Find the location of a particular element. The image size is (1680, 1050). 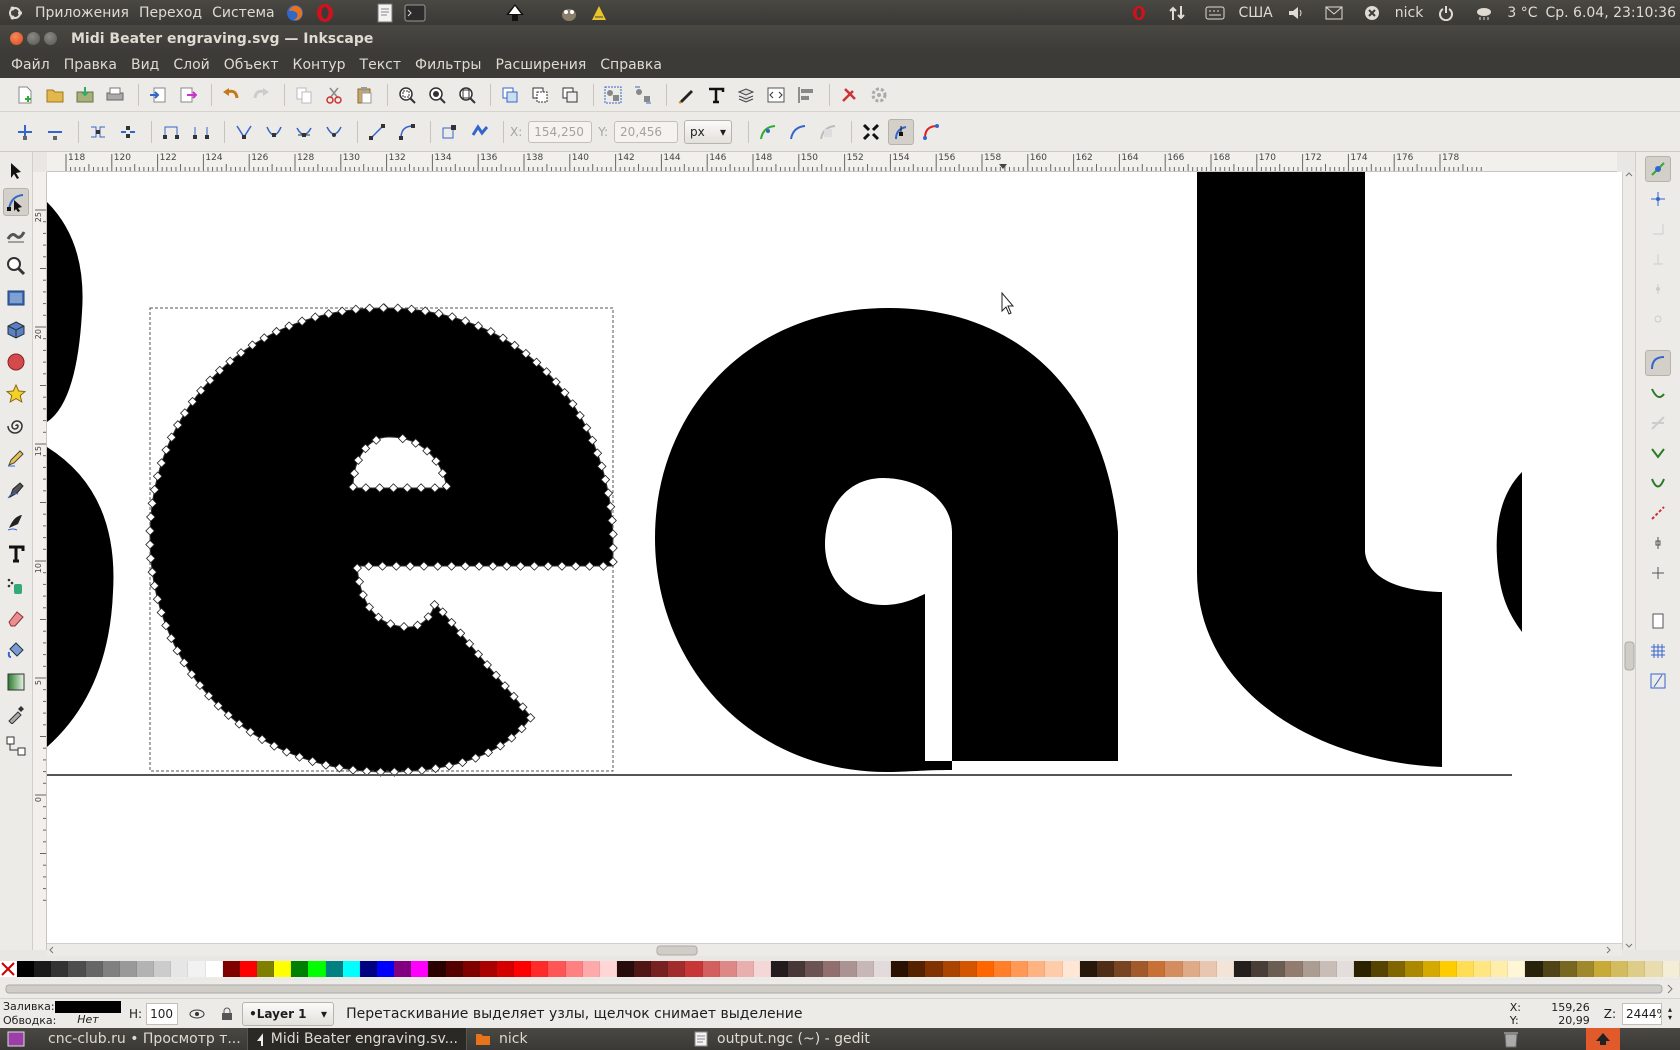

paint-bucket-tool-icon is located at coordinates (16, 650).